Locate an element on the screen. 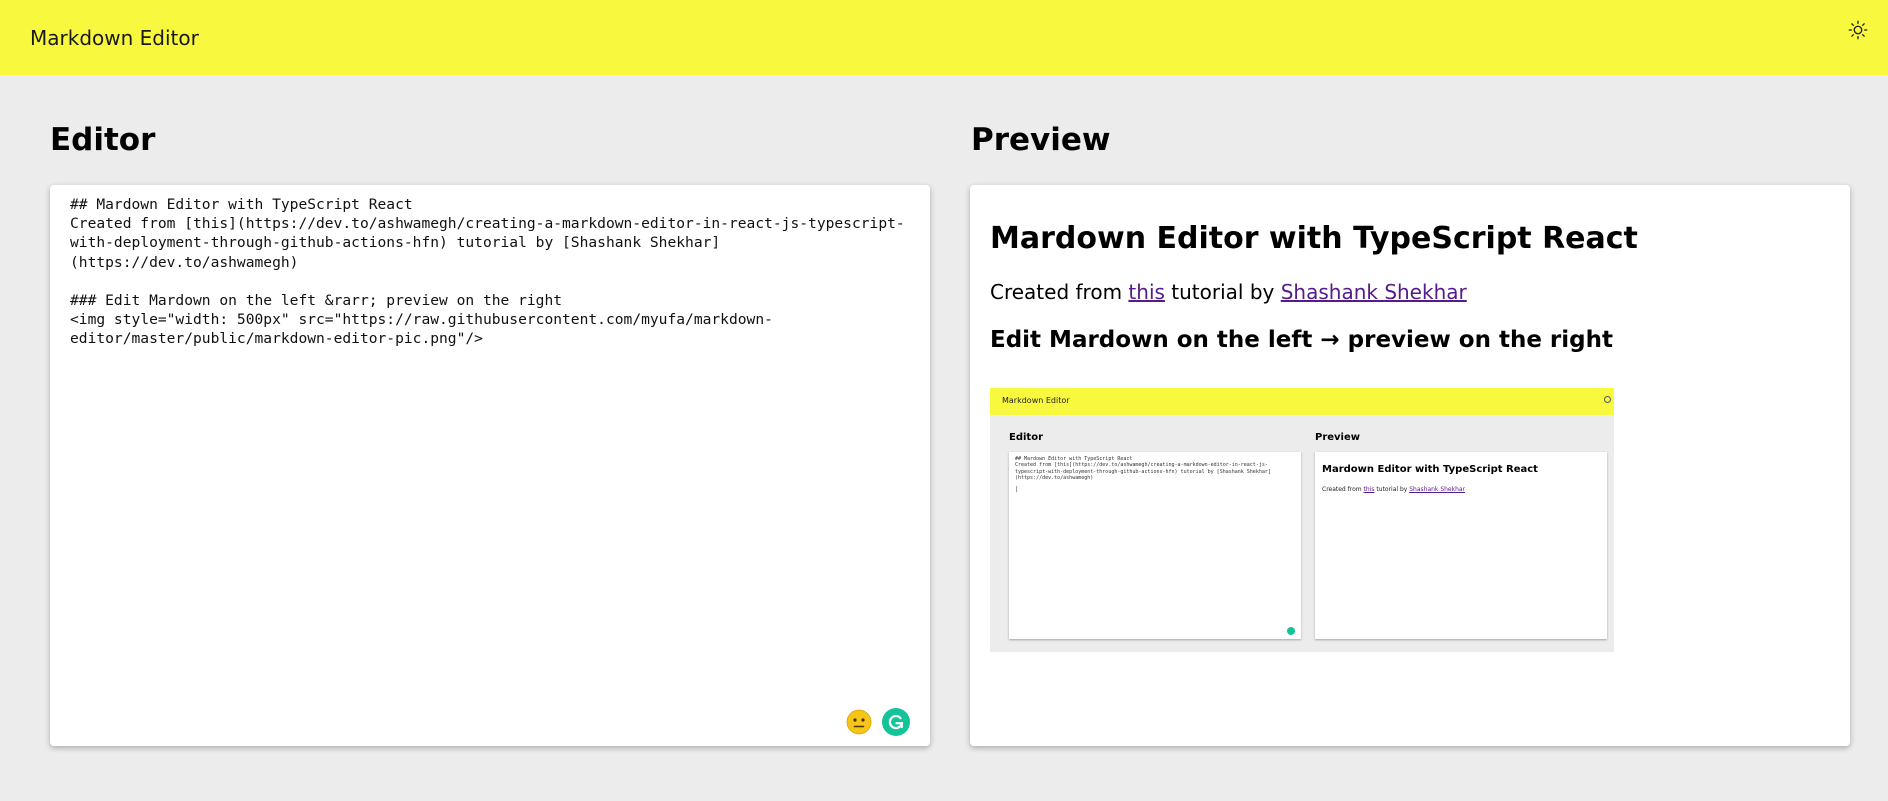  image-preview-prefix: Created from is located at coordinates (1343, 489).